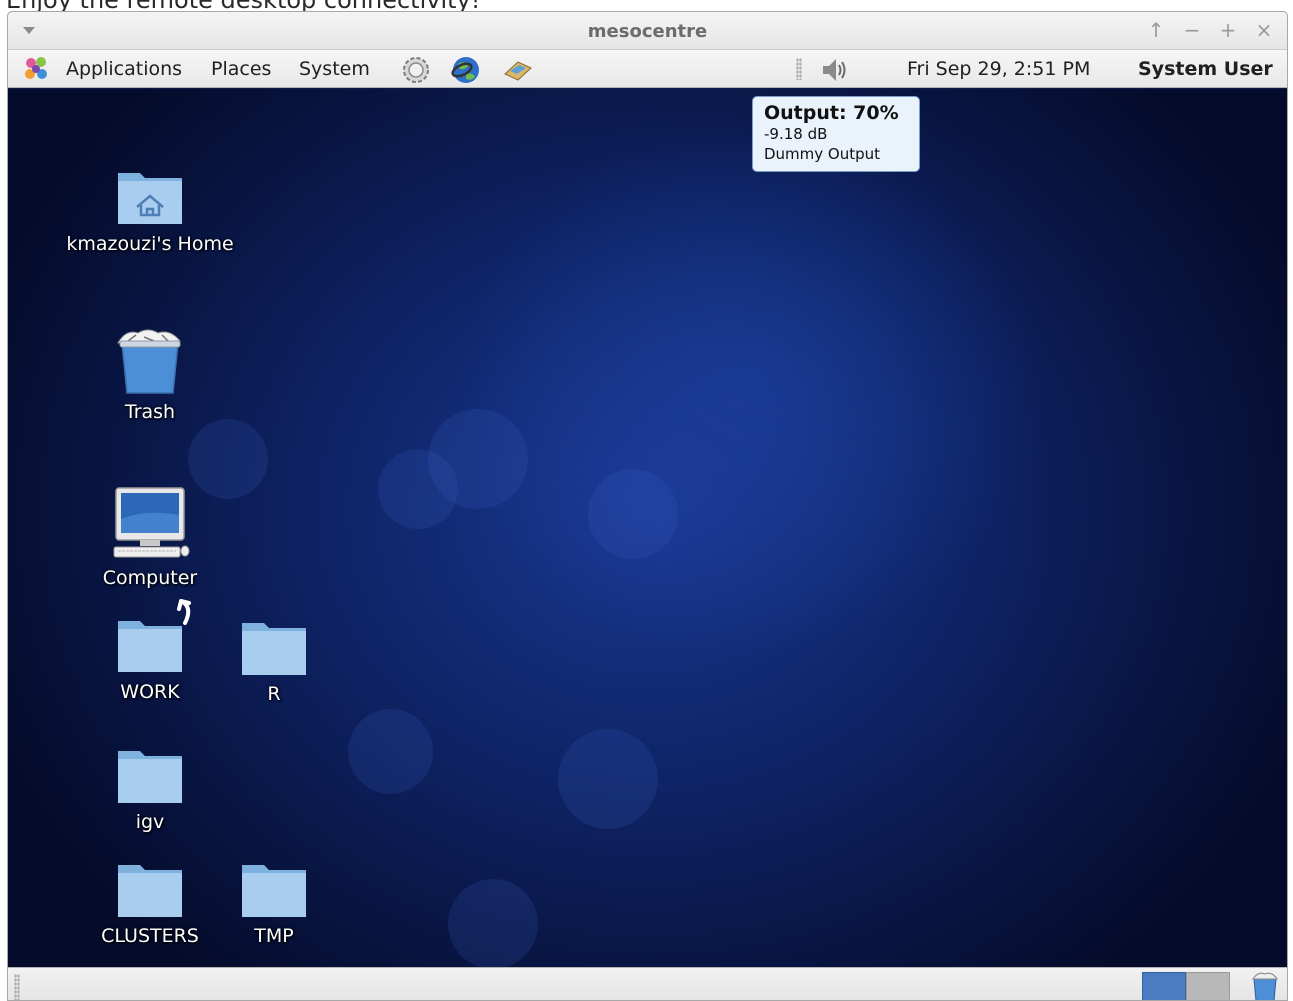 Image resolution: width=1293 pixels, height=1001 pixels. Describe the element at coordinates (1228, 30) in the screenshot. I see `maximize-button: +` at that location.